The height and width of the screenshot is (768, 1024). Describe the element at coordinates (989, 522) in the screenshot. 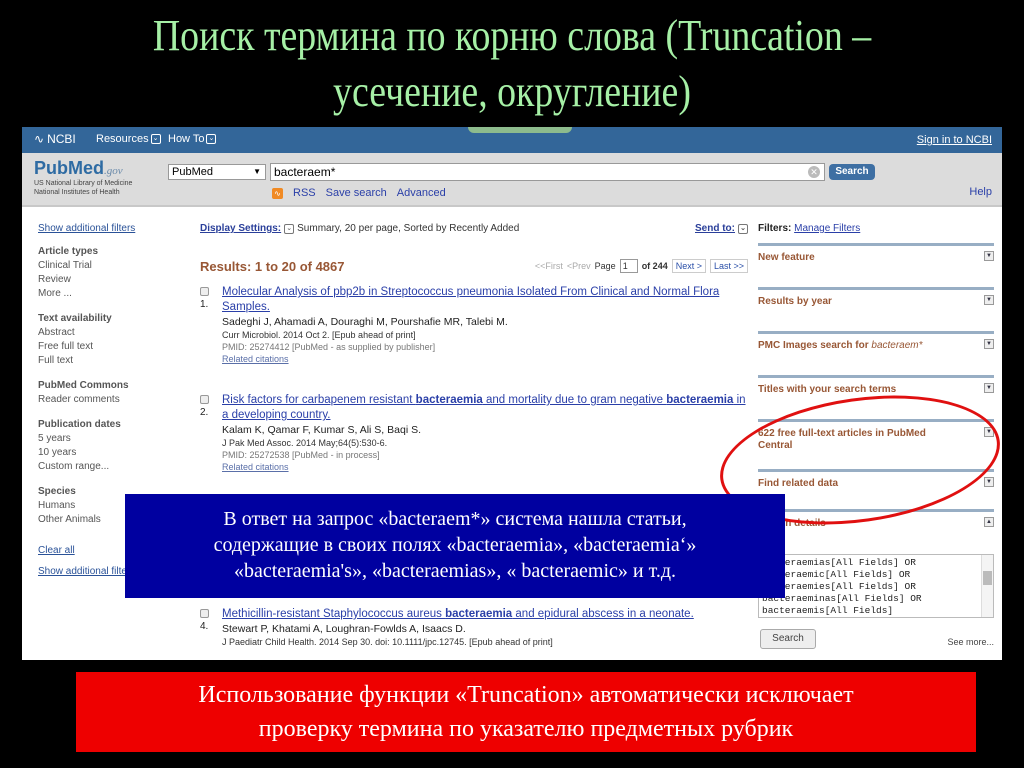

I see `collapse-icon: ▲` at that location.